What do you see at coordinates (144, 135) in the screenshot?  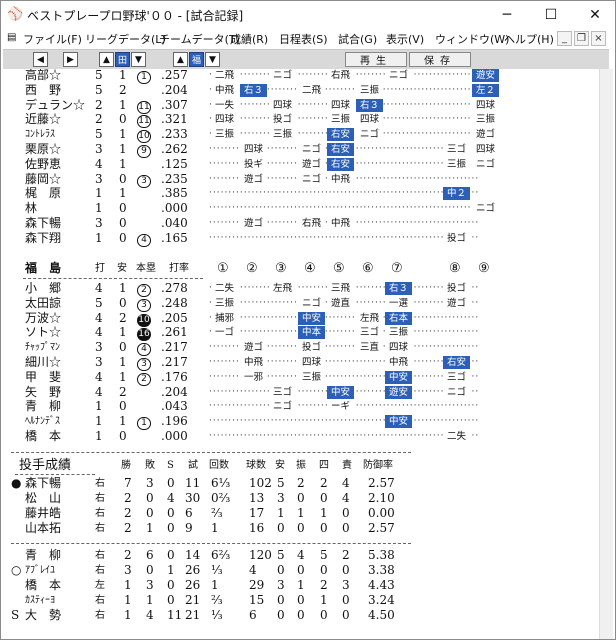 I see `rbi-badge: 10` at bounding box center [144, 135].